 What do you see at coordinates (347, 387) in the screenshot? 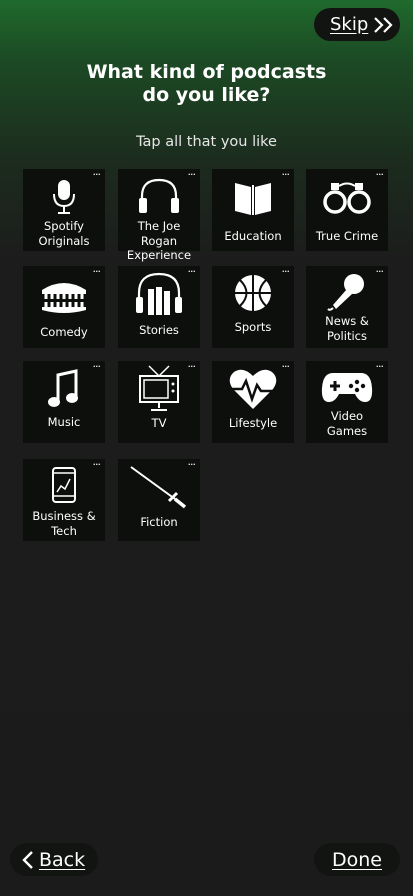
I see `gamepad-icon` at bounding box center [347, 387].